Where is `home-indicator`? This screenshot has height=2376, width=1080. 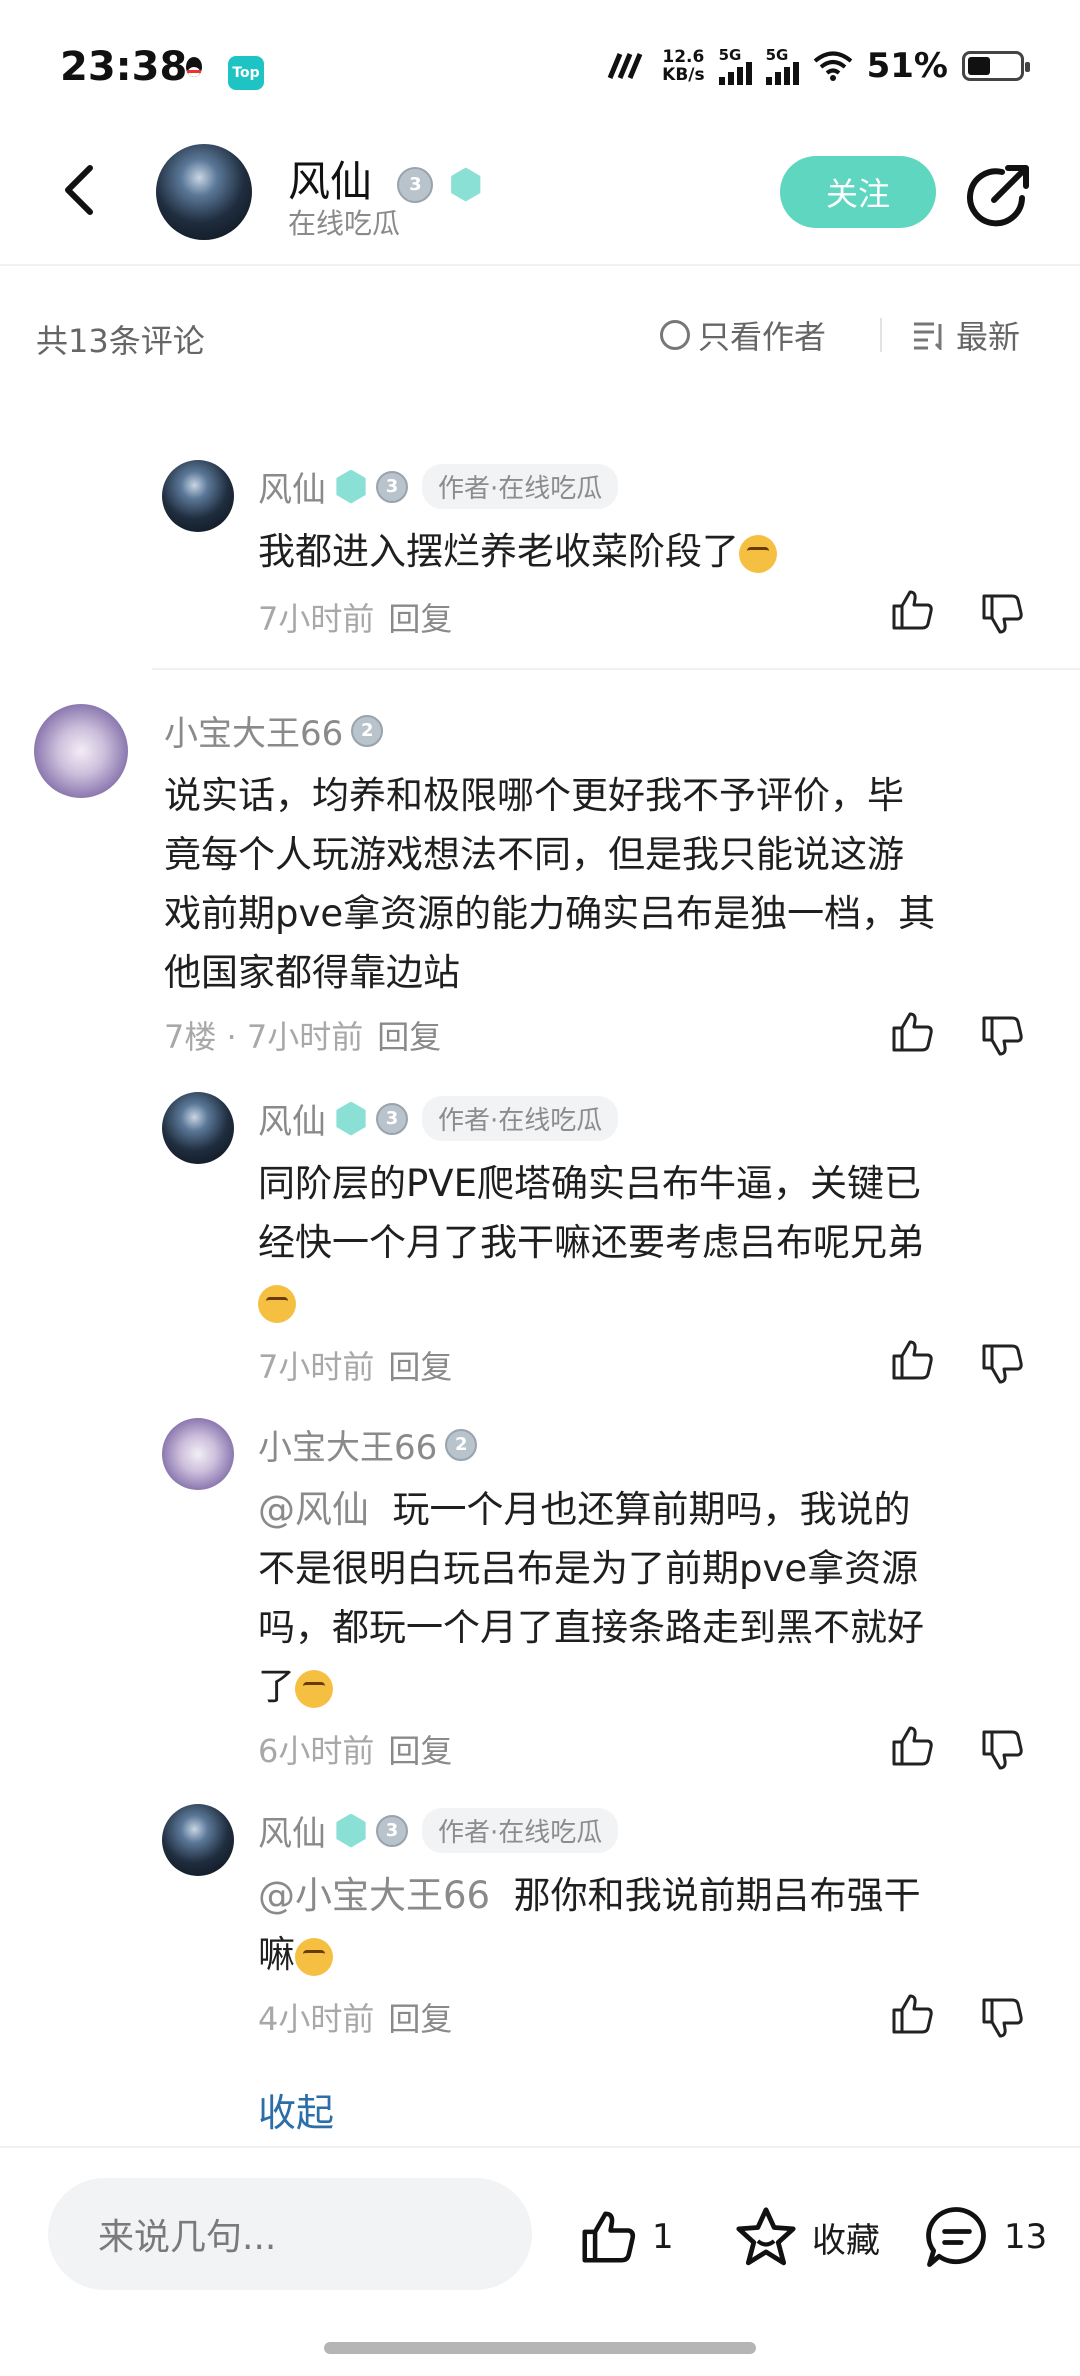 home-indicator is located at coordinates (540, 2348).